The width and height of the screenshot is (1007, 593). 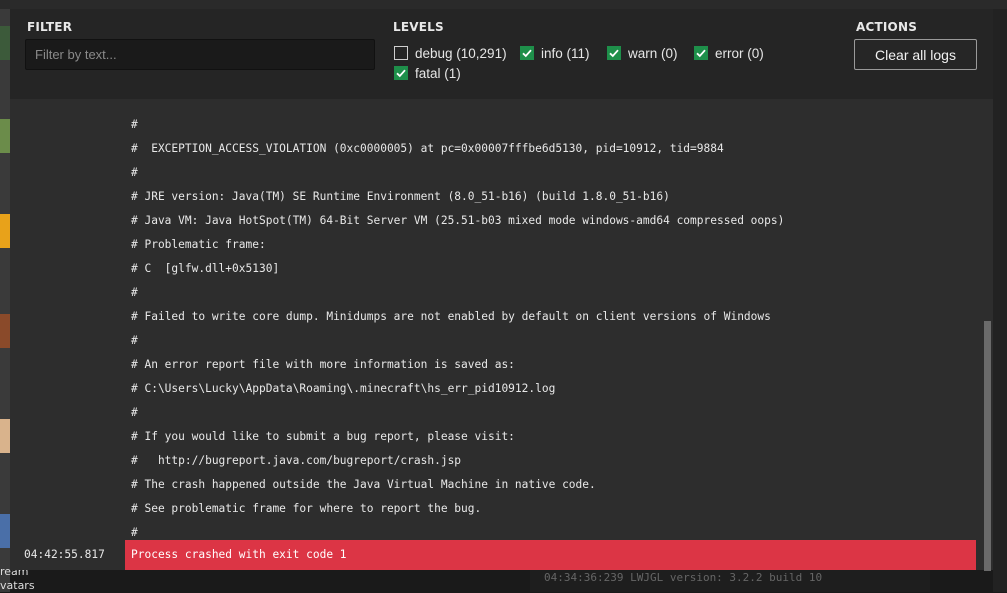 I want to click on log-scrollbar-thumb, so click(x=987, y=446).